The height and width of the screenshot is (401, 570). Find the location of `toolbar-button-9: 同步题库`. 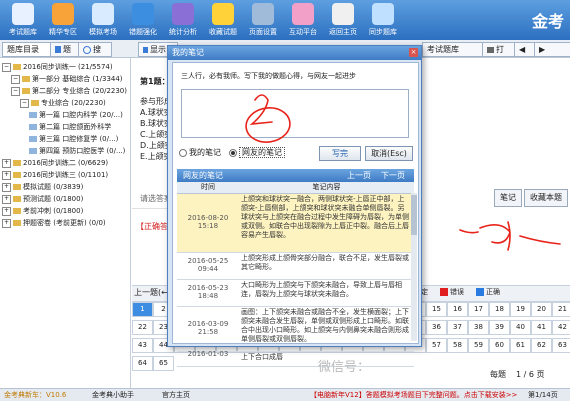

toolbar-button-9: 同步题库 is located at coordinates (383, 20).